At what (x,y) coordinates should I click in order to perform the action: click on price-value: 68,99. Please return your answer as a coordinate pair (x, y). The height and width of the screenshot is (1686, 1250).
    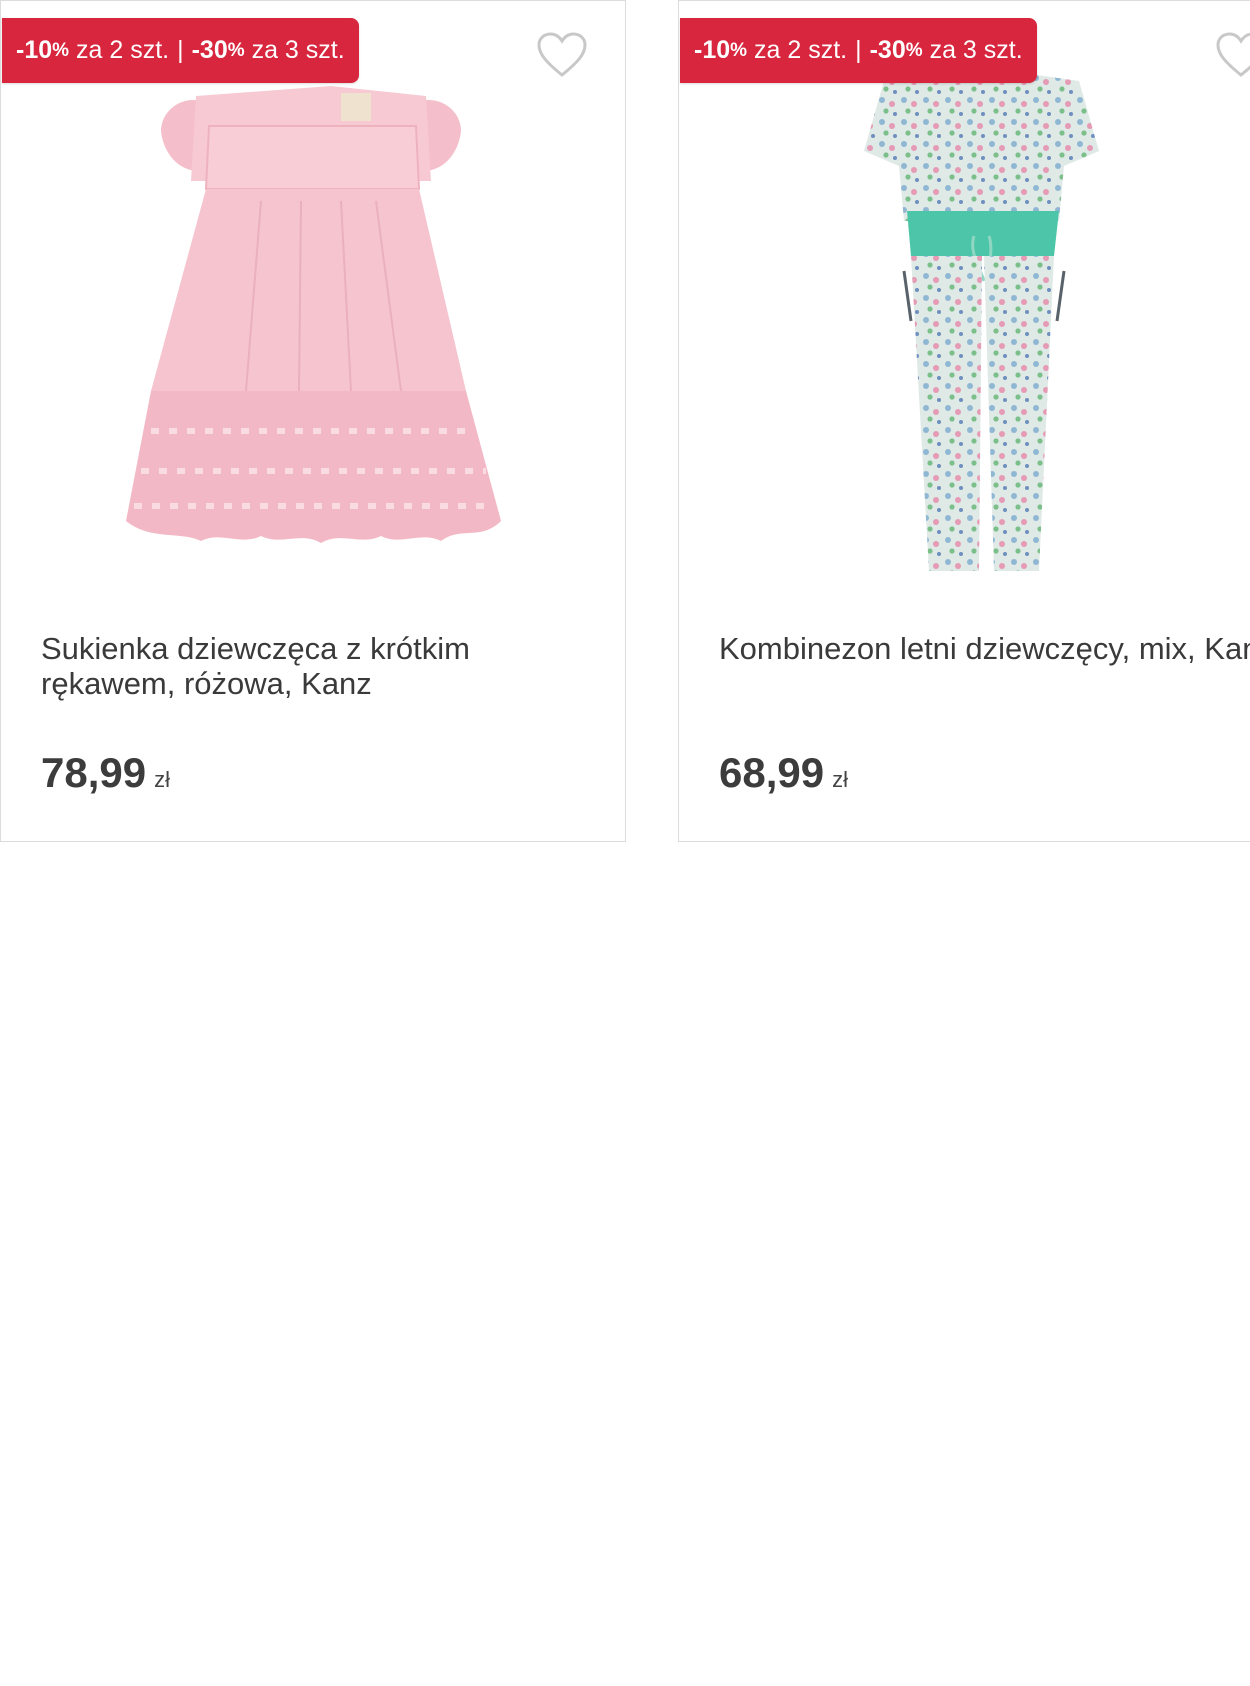
    Looking at the image, I should click on (772, 772).